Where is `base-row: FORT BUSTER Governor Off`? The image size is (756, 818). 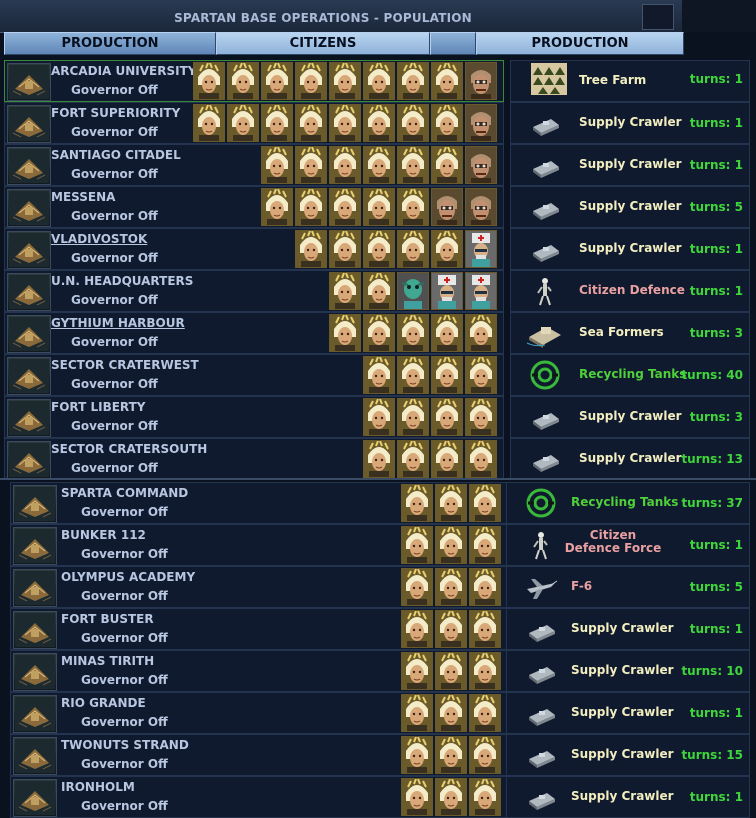 base-row: FORT BUSTER Governor Off is located at coordinates (259, 629).